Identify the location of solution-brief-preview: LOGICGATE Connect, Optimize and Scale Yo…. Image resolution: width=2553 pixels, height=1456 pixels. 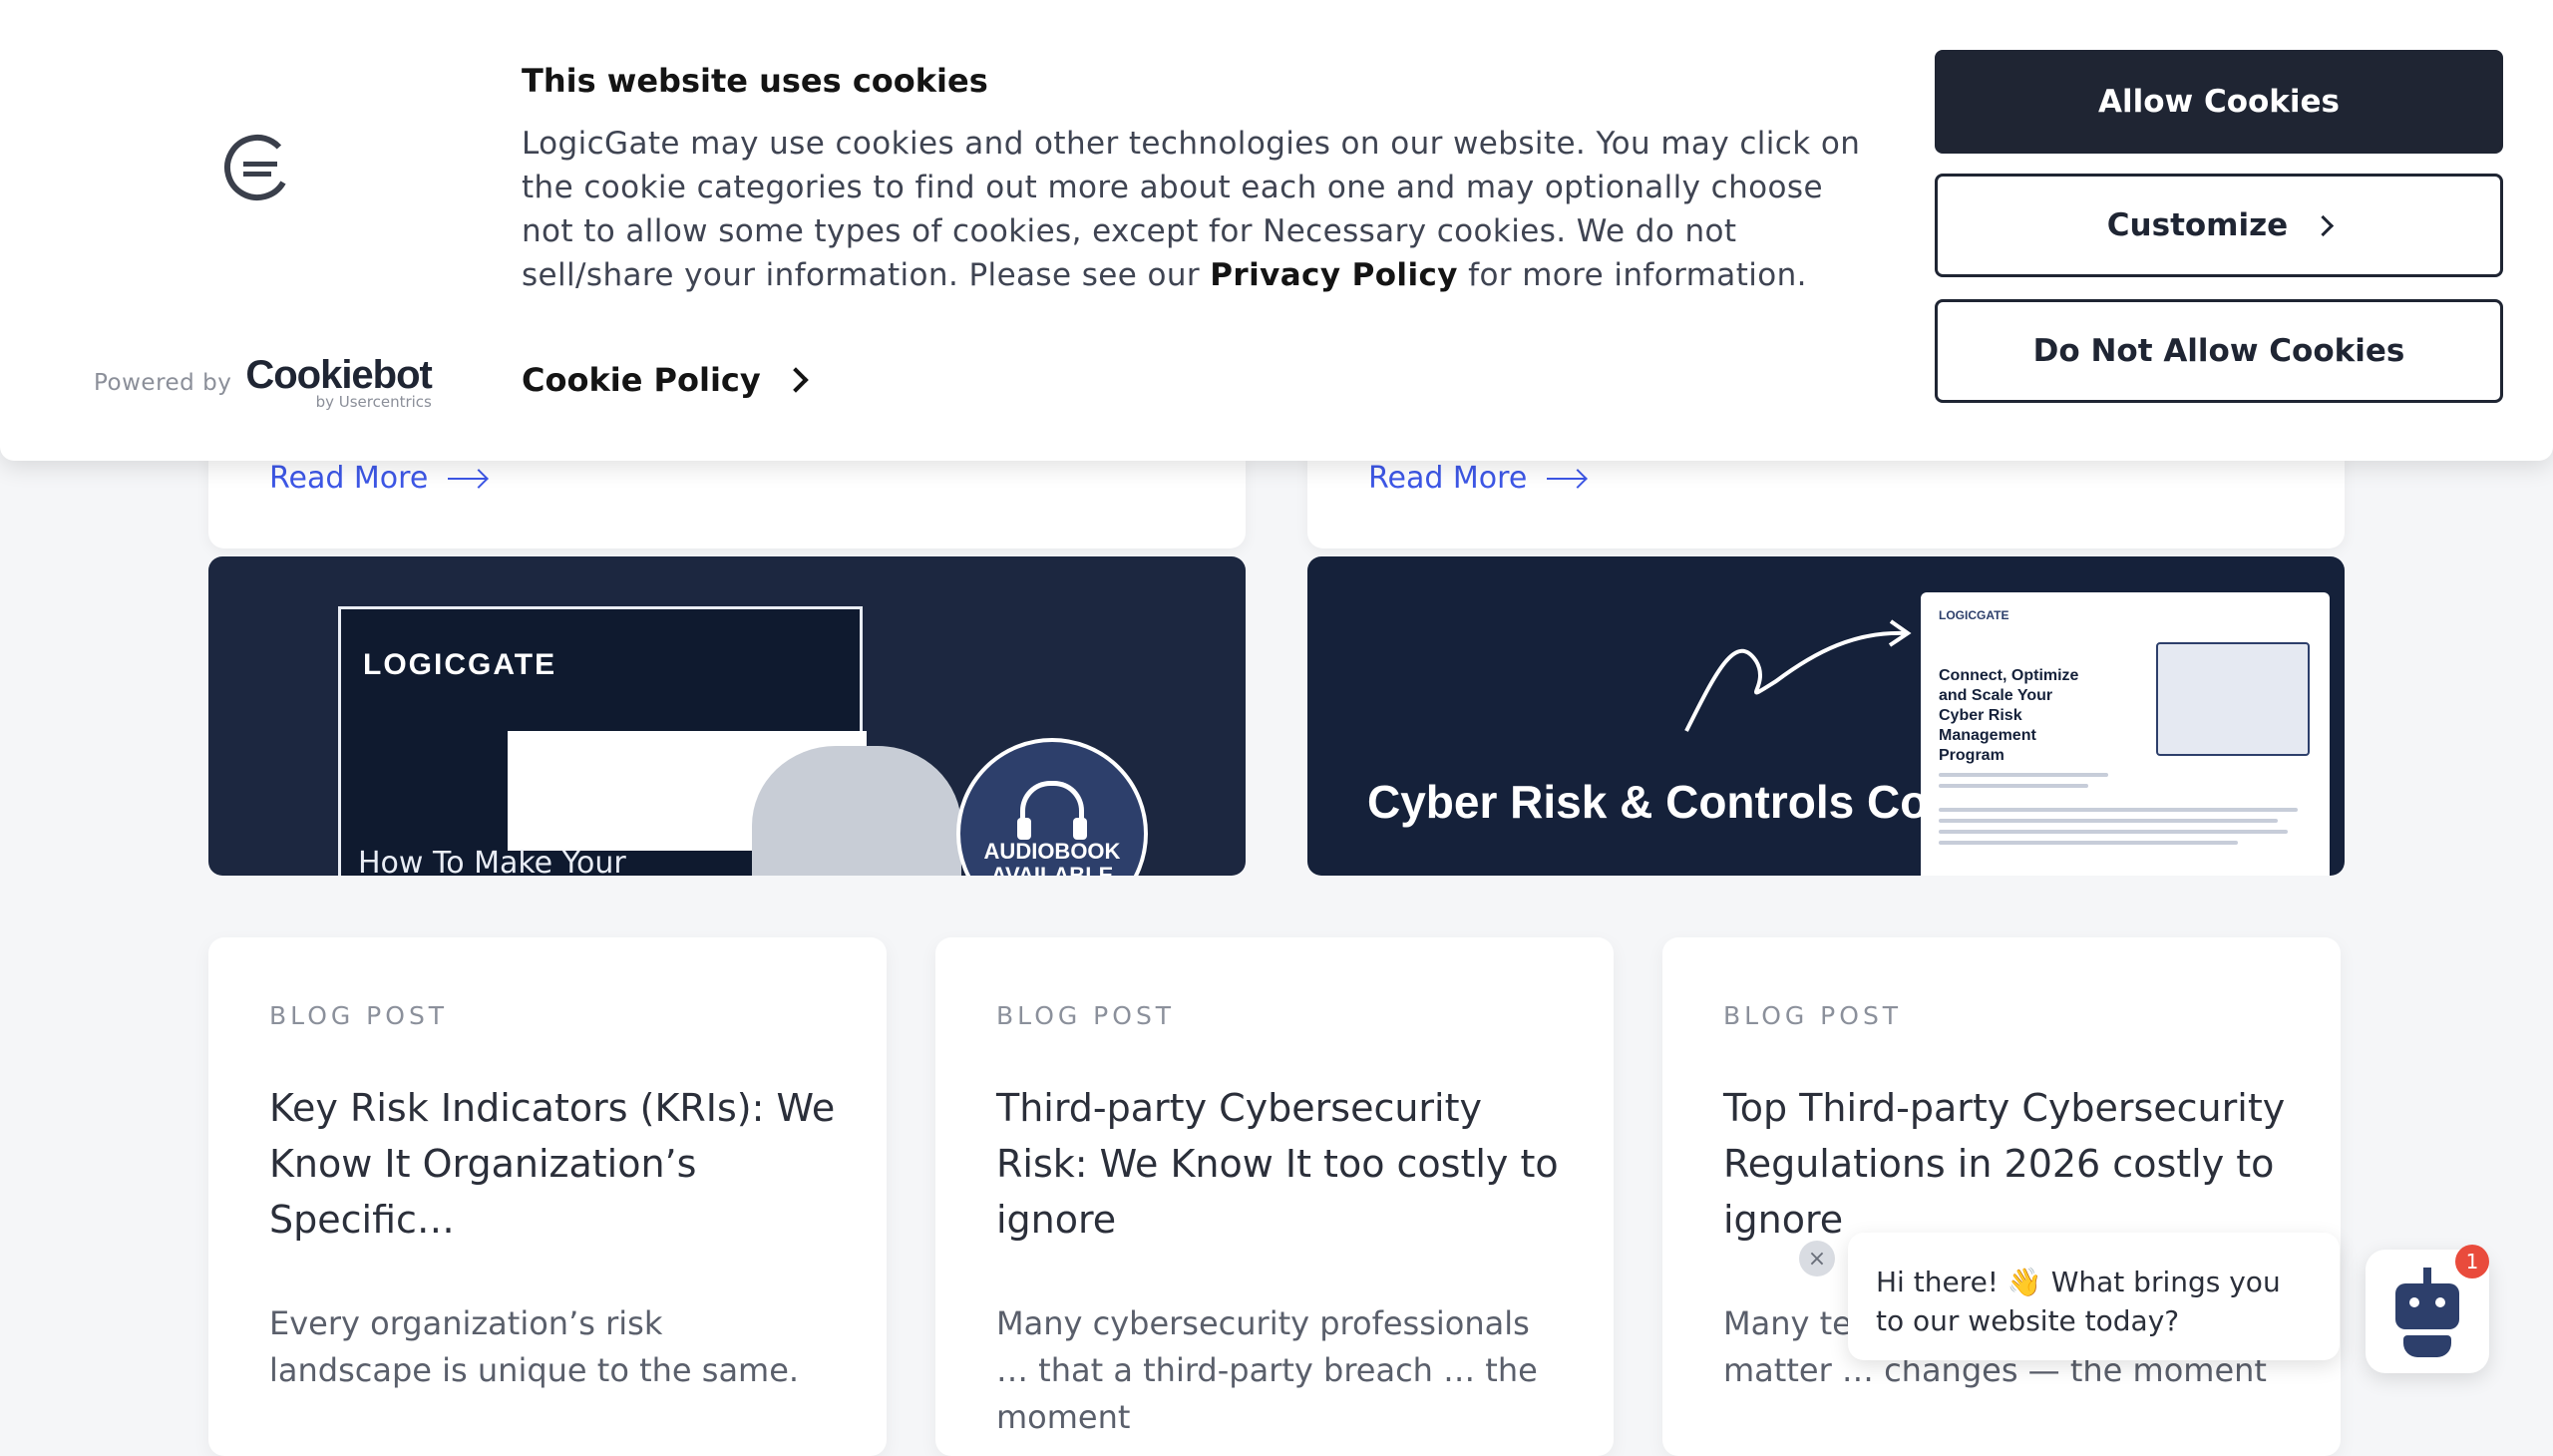
(2126, 734).